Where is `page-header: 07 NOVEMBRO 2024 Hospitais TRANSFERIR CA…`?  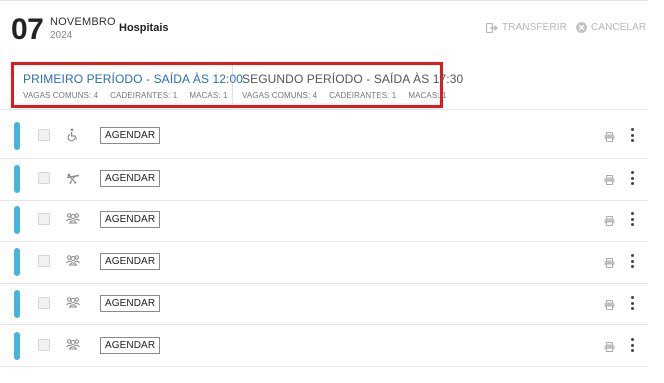 page-header: 07 NOVEMBRO 2024 Hospitais TRANSFERIR CA… is located at coordinates (324, 29).